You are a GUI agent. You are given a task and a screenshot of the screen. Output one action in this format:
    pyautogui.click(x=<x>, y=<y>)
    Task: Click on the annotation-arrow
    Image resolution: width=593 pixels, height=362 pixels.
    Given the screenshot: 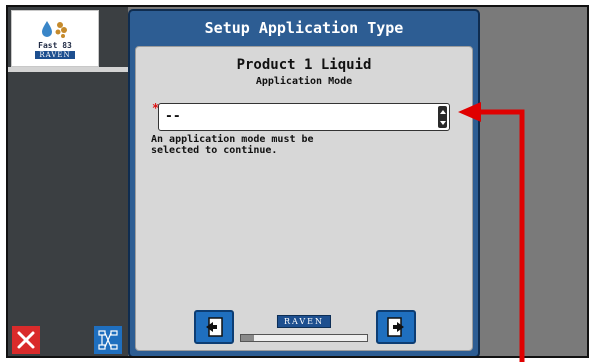 What is the action you would take?
    pyautogui.click(x=491, y=232)
    